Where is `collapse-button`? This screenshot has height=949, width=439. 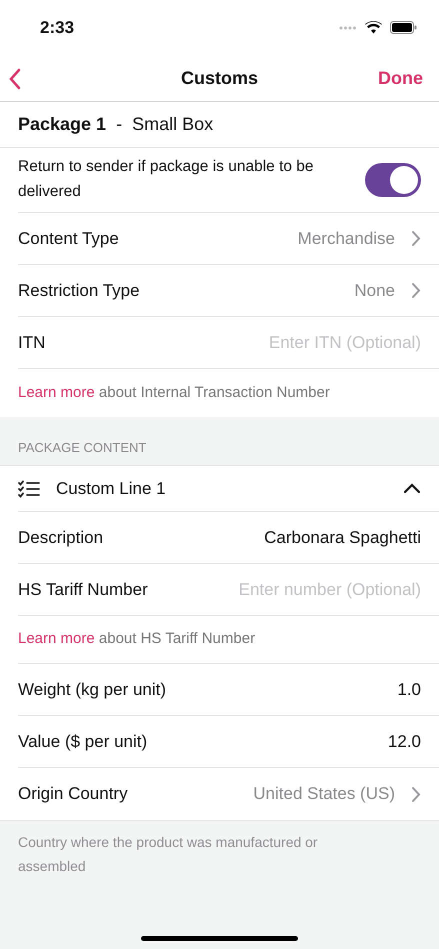
collapse-button is located at coordinates (412, 488).